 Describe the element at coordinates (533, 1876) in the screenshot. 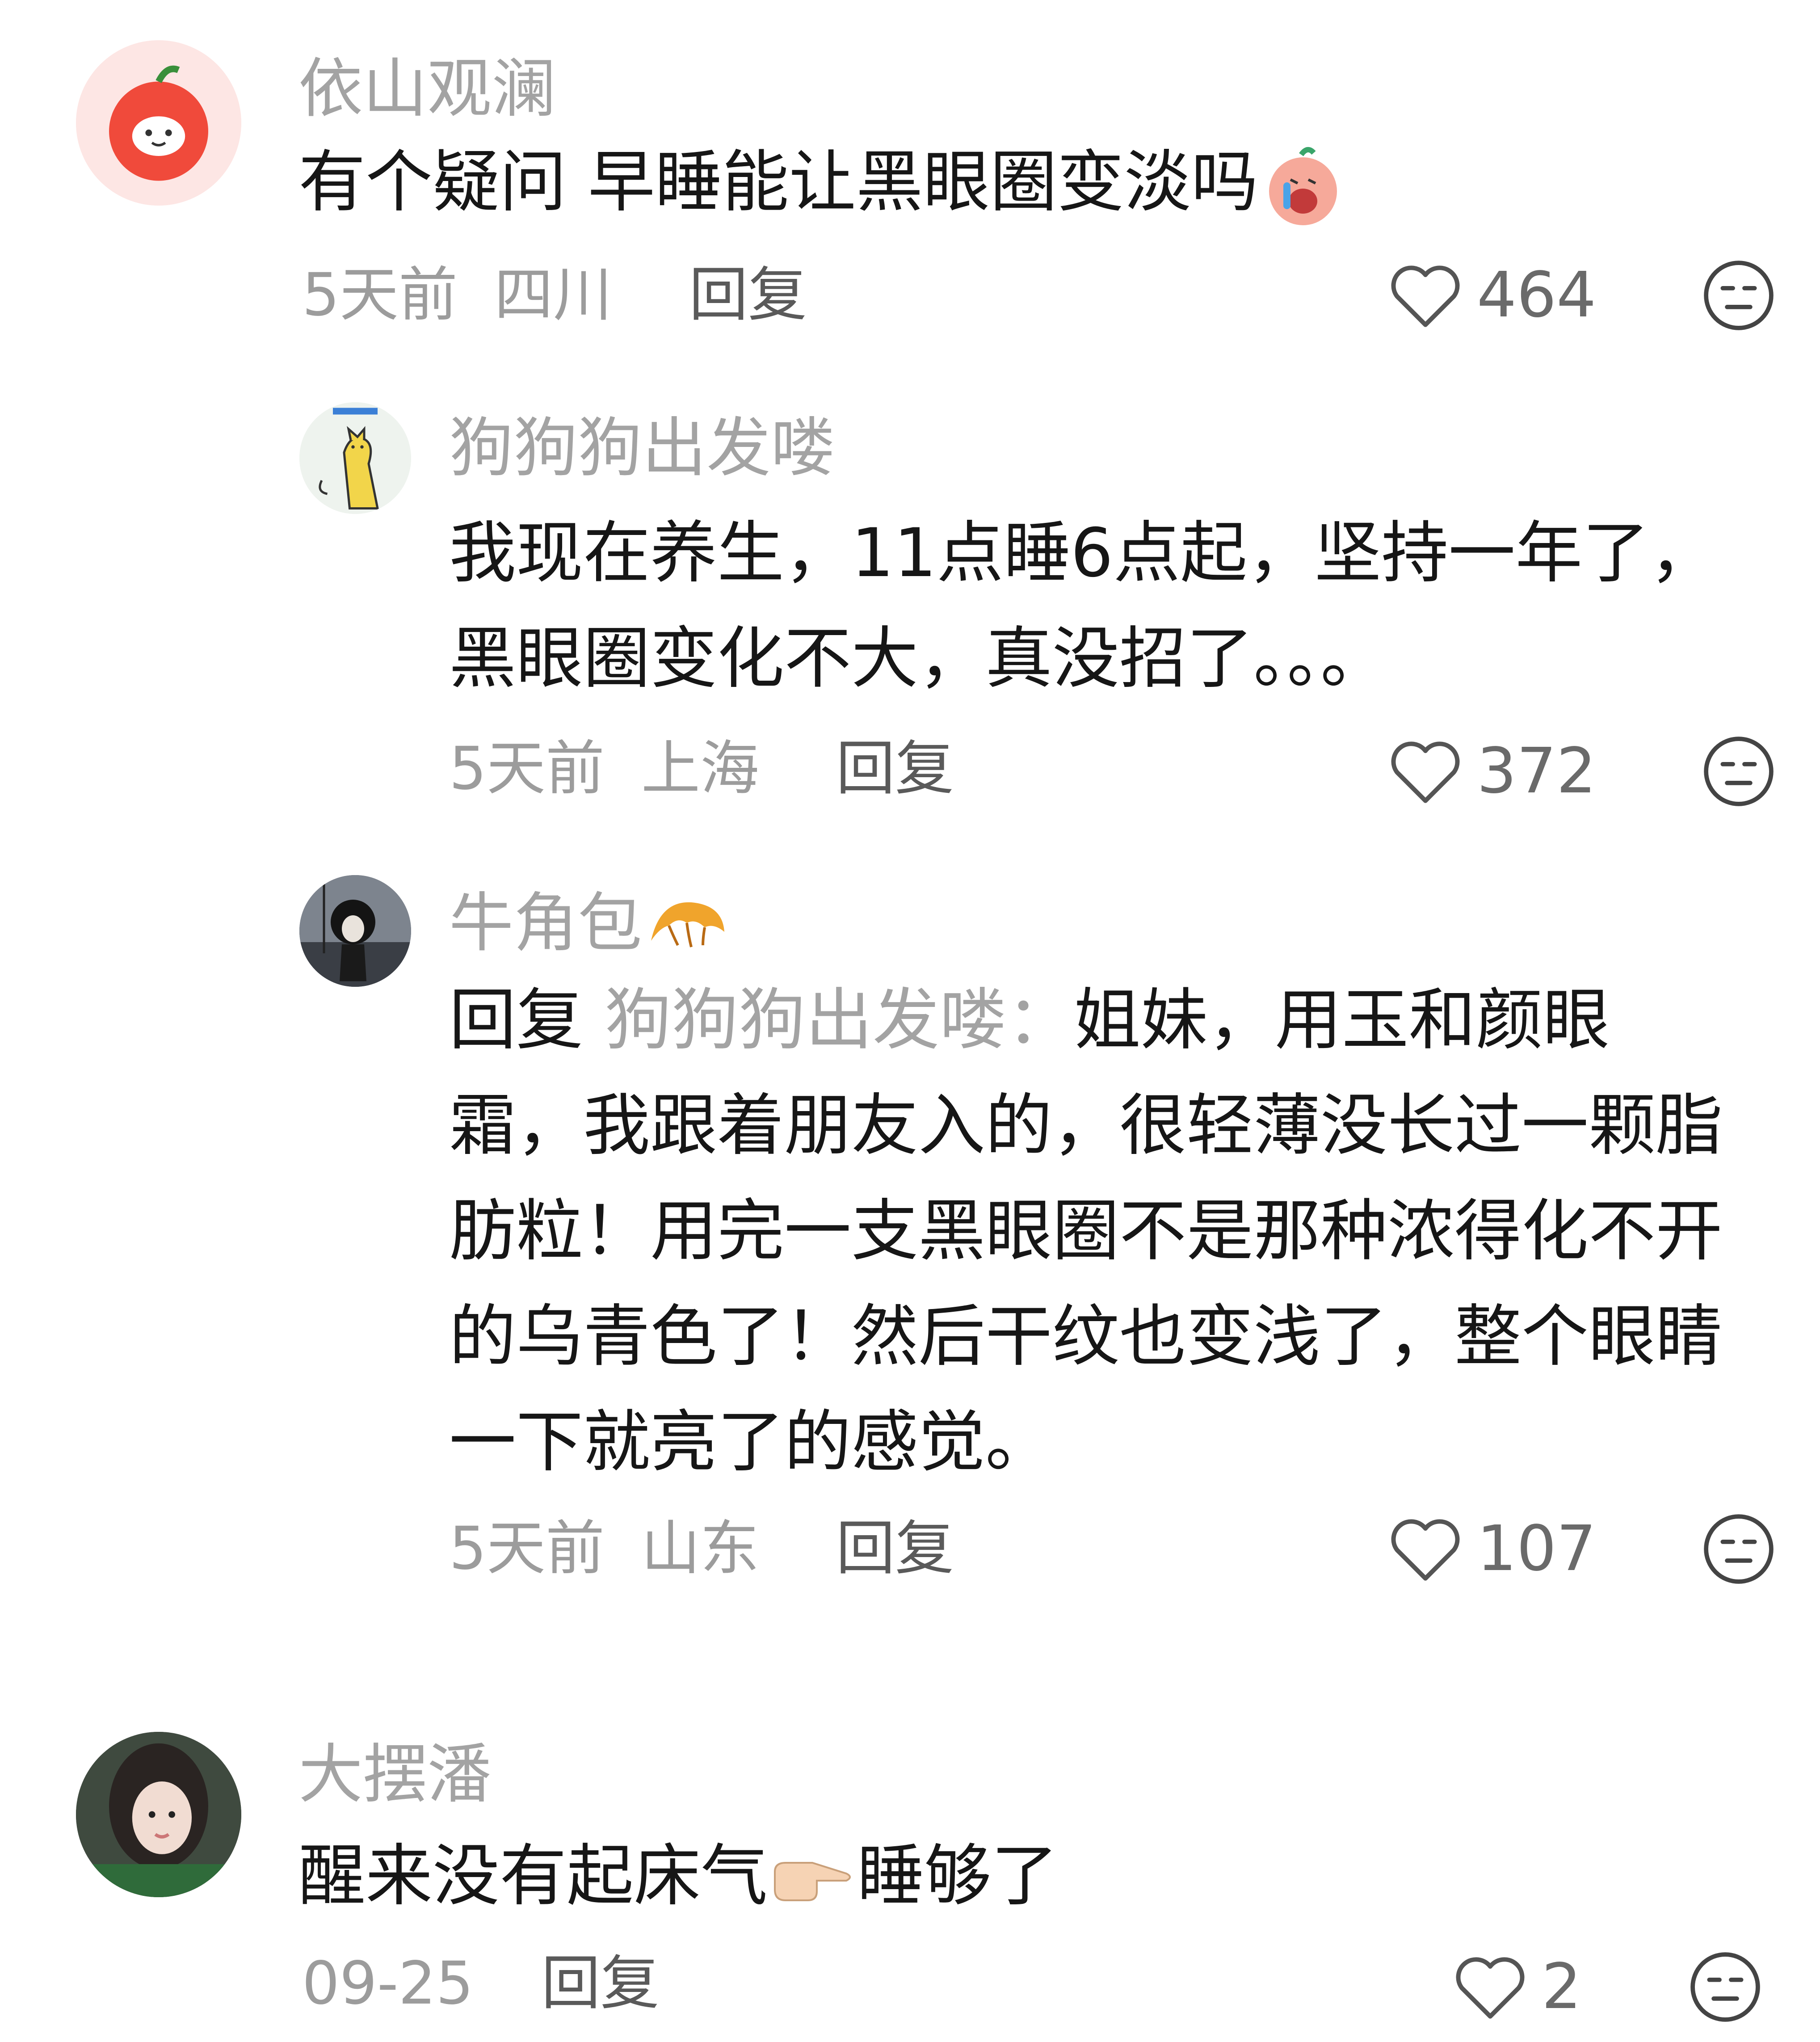

I see `comment-text-before: 醒来没有起床气` at that location.